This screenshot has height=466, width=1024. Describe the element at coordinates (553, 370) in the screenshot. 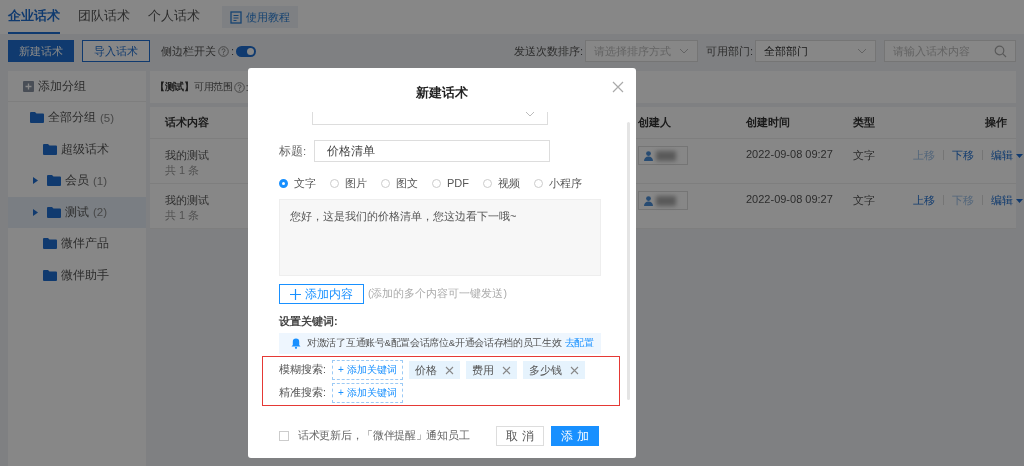

I see `keyword-tag: 多少钱` at that location.